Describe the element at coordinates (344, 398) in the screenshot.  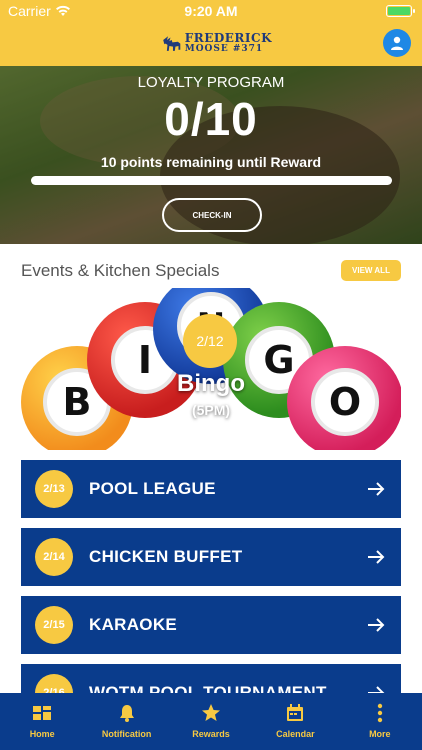
I see `bingo-ball-o: O` at that location.